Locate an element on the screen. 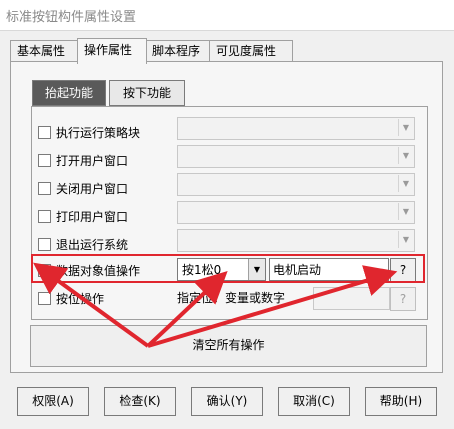 The height and width of the screenshot is (429, 454). action-label: 关闭用户窗口 is located at coordinates (92, 189).